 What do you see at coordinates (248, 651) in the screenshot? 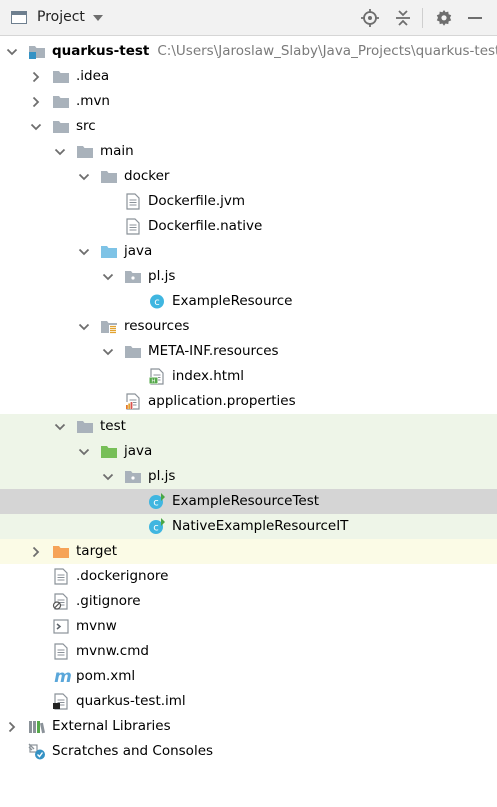
I see `tree-item-mvnw-cmd: mvnw.cmd` at bounding box center [248, 651].